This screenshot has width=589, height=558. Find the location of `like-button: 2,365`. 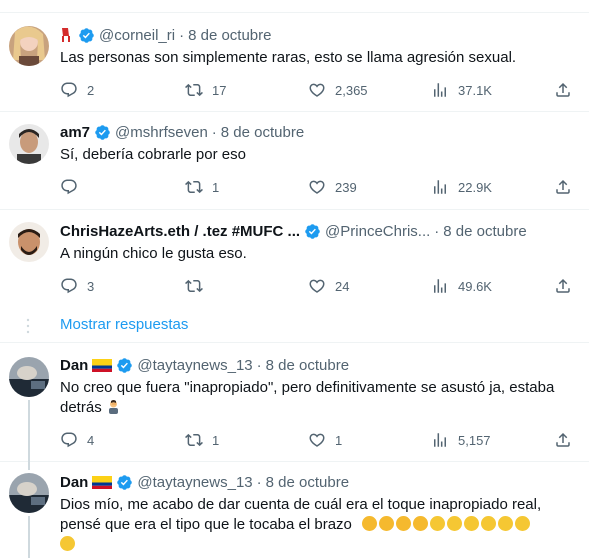

like-button: 2,365 is located at coordinates (338, 90).